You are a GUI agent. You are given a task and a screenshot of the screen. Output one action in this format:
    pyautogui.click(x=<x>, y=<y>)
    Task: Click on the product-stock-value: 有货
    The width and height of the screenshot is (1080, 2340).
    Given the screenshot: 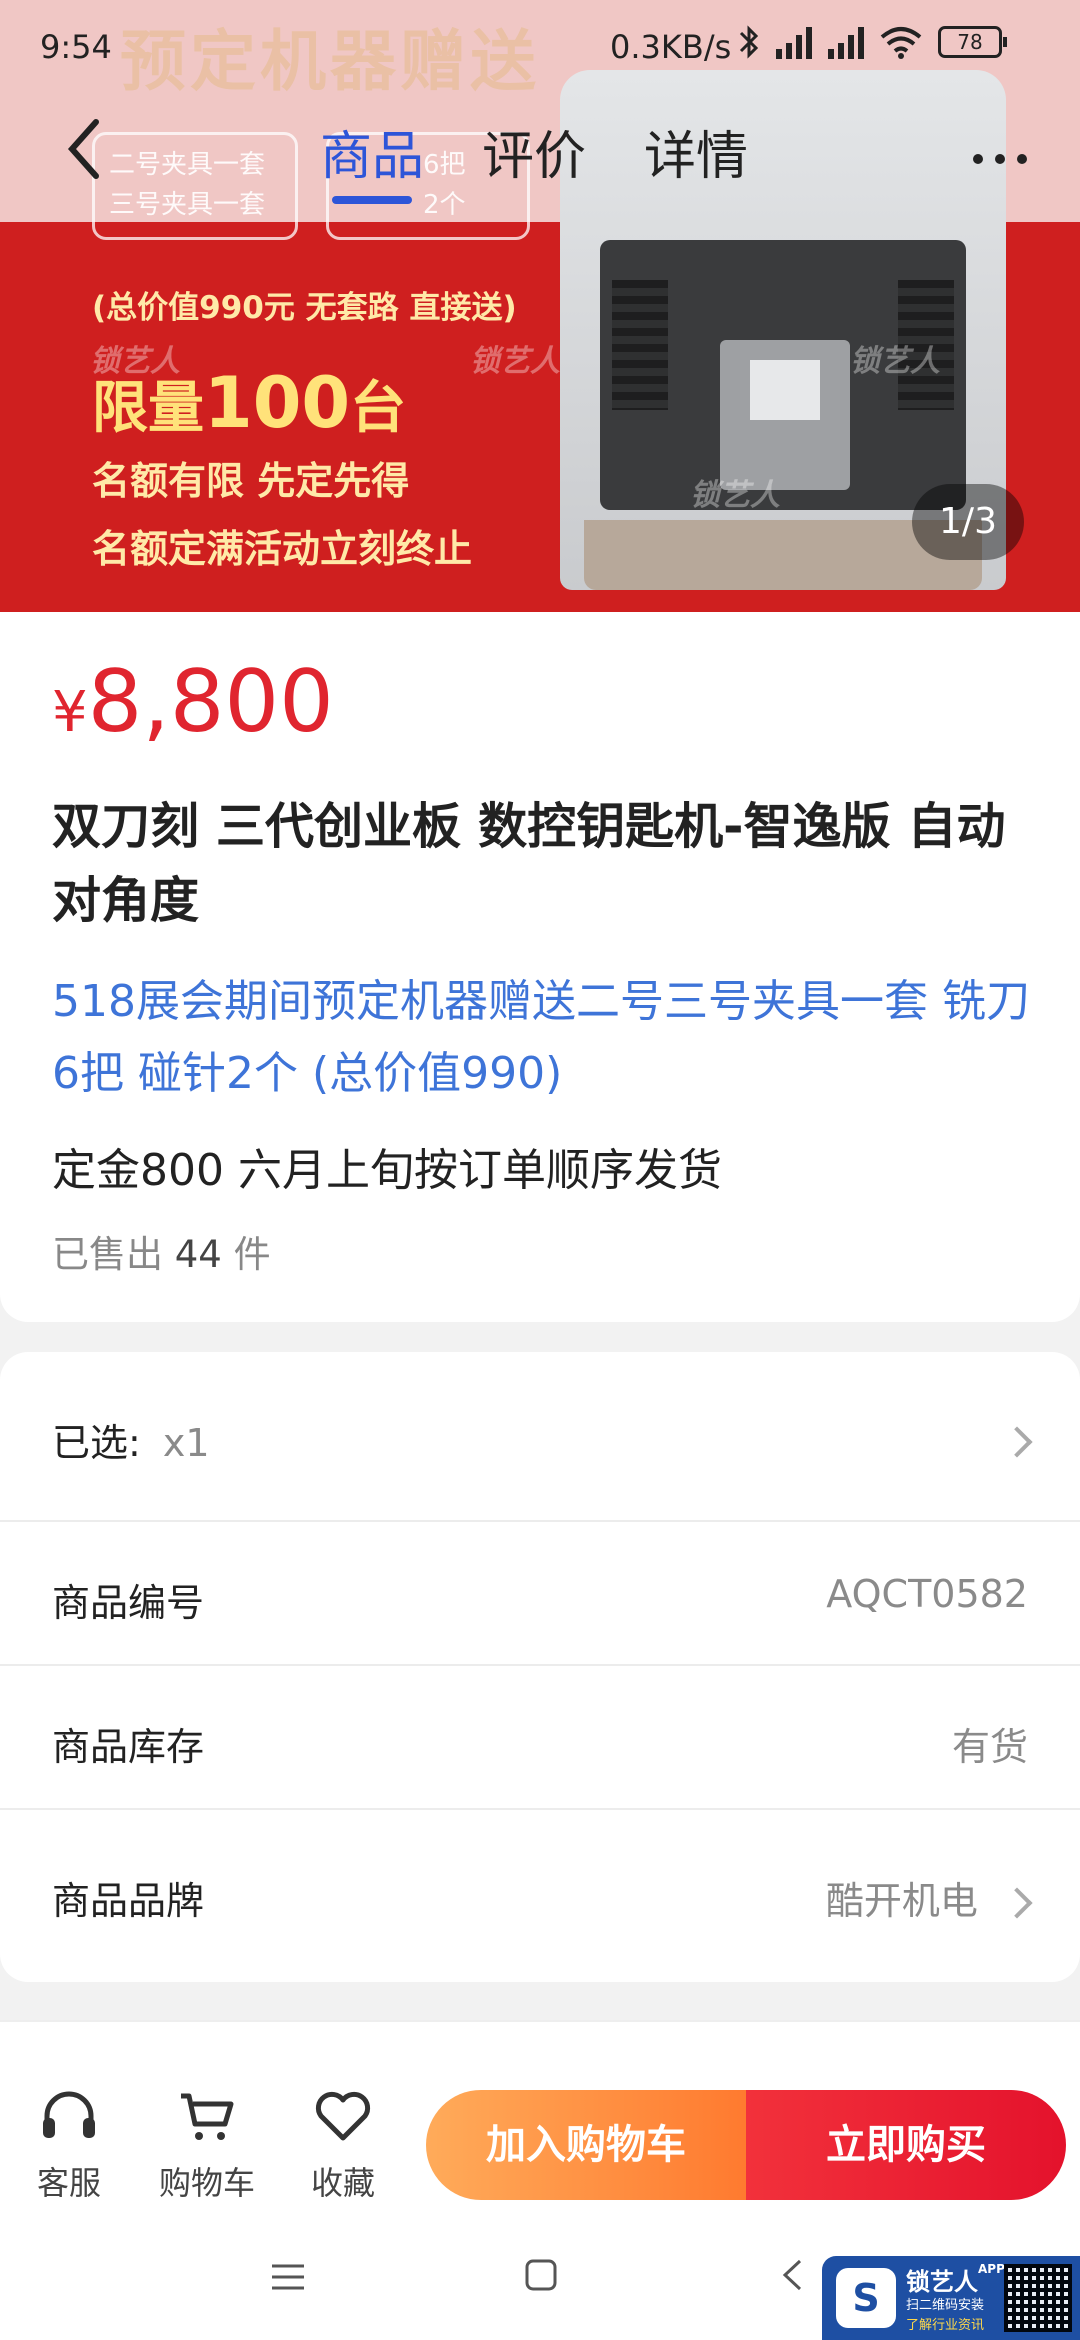 What is the action you would take?
    pyautogui.click(x=989, y=1747)
    